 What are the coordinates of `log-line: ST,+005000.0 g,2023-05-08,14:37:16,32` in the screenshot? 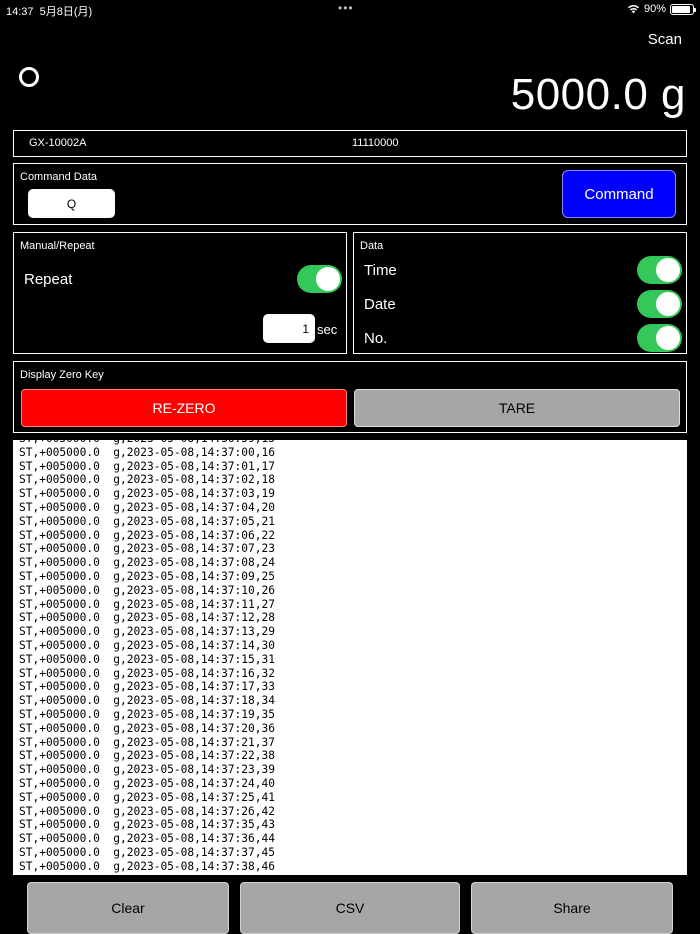 It's located at (147, 673).